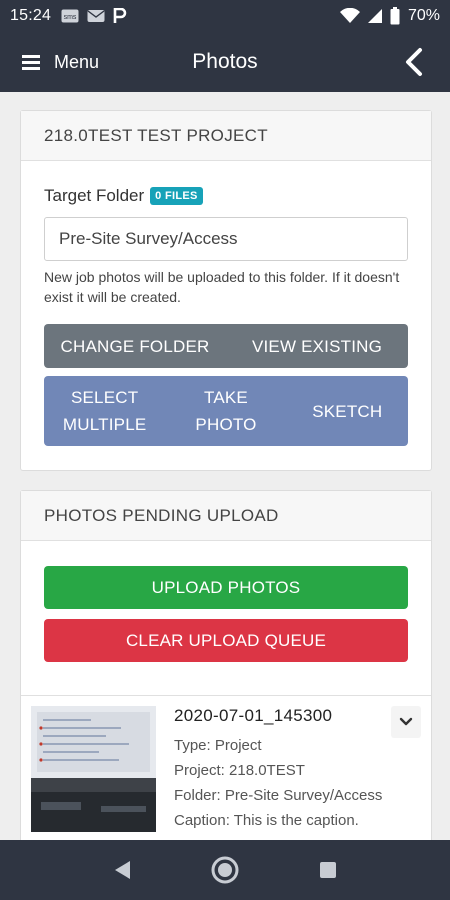 The height and width of the screenshot is (900, 450). I want to click on menu-label: Menu, so click(77, 61).